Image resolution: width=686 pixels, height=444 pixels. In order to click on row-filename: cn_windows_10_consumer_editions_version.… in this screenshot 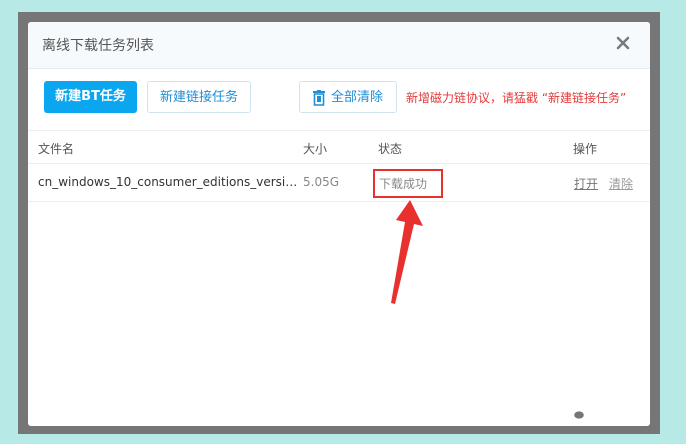, I will do `click(168, 182)`.